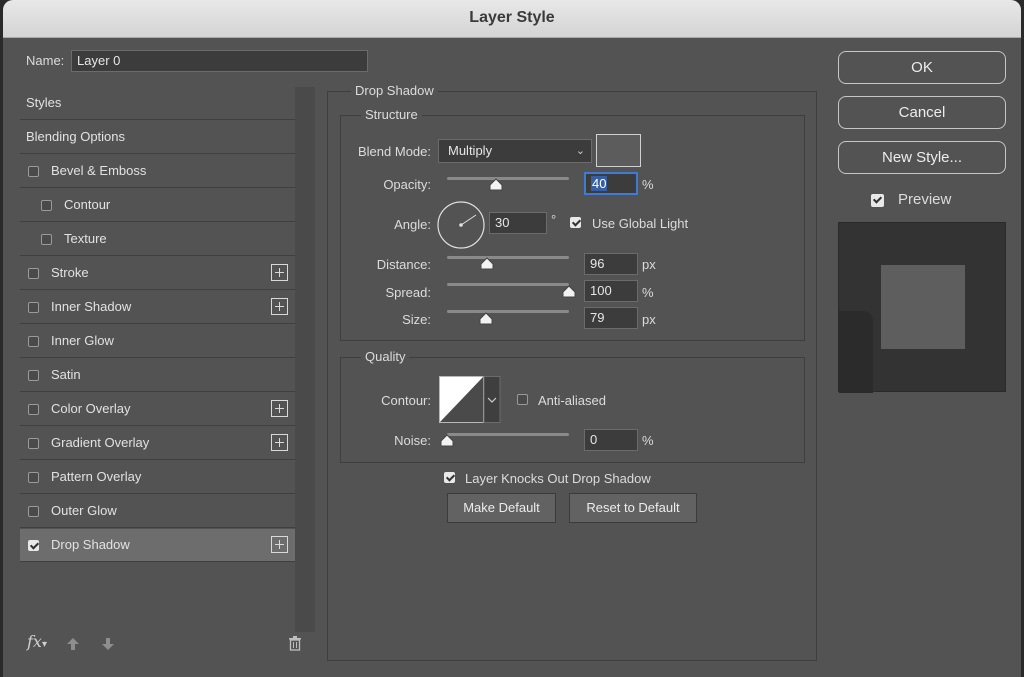  Describe the element at coordinates (219, 61) in the screenshot. I see `name-input: Layer 0` at that location.